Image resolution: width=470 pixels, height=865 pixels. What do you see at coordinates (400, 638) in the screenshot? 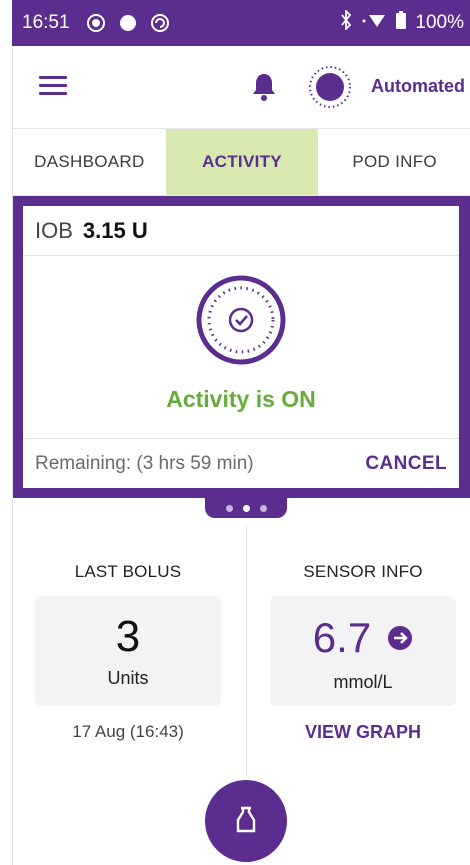
I see `arrow-right-circle-icon` at bounding box center [400, 638].